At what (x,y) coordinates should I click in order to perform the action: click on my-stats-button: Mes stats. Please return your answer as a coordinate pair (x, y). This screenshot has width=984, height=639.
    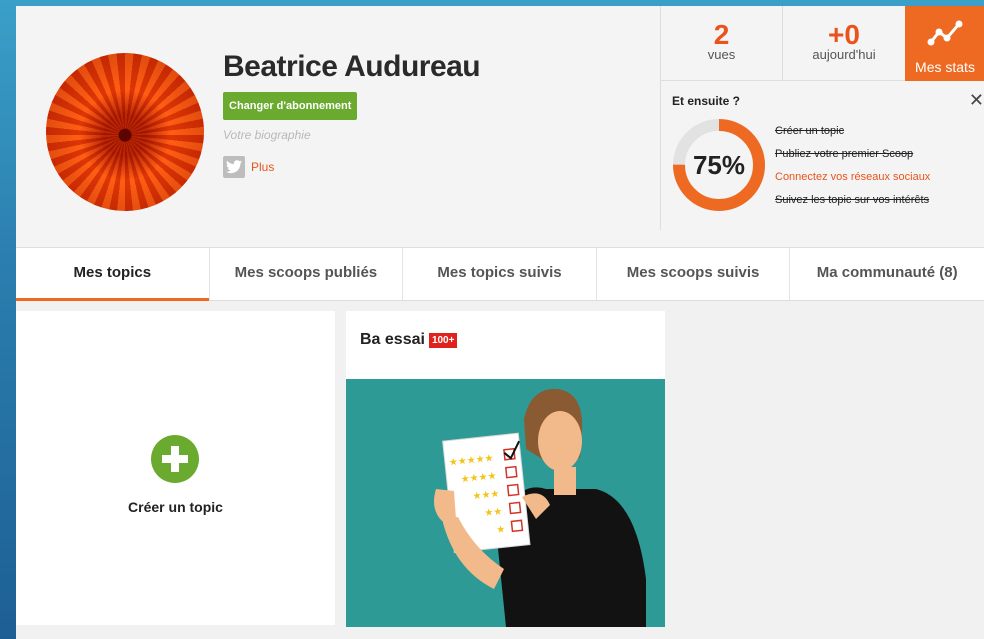
    Looking at the image, I should click on (944, 43).